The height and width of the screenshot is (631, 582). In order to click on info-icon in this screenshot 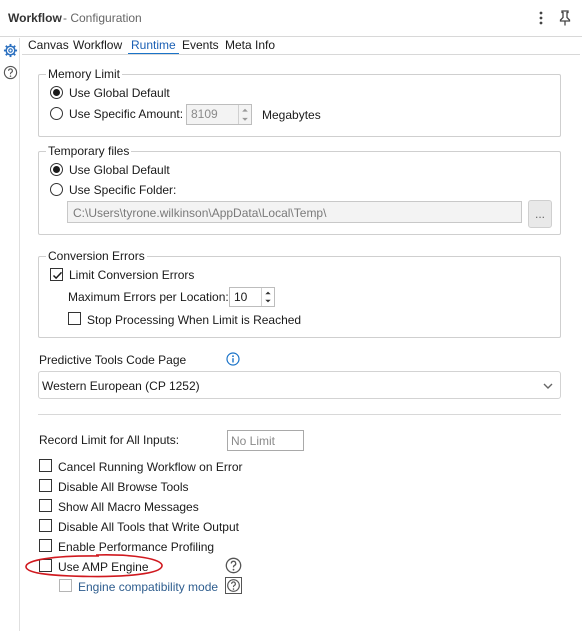, I will do `click(233, 359)`.